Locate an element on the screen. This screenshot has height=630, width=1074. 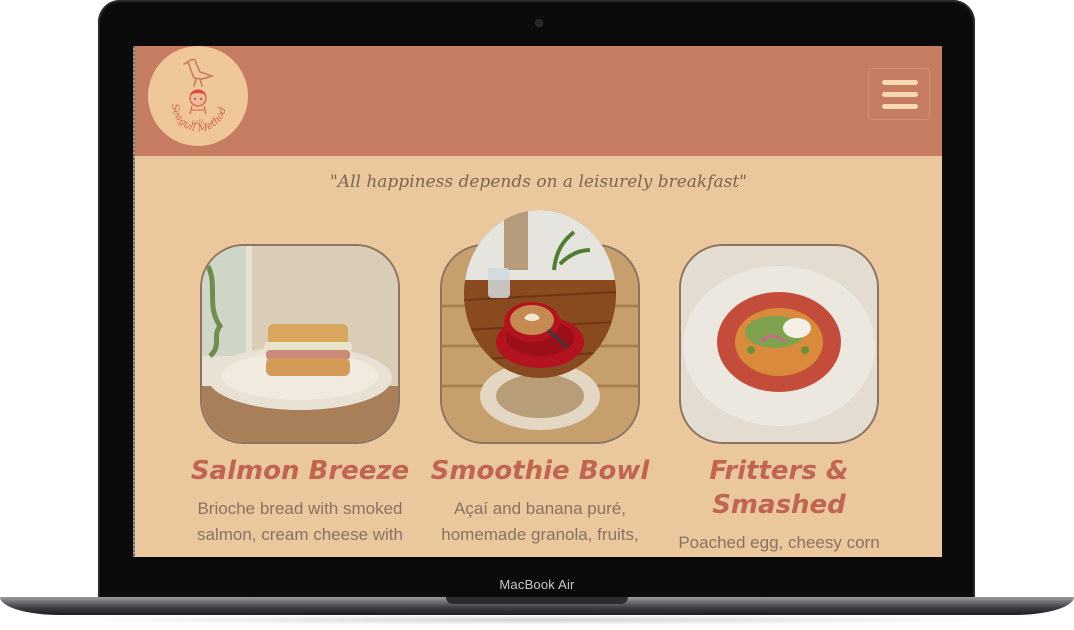
salmon-sandwich-image is located at coordinates (300, 344).